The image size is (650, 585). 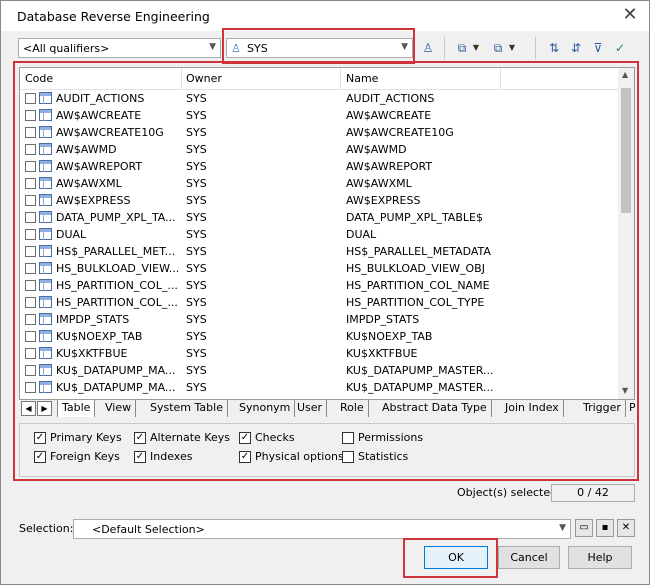 What do you see at coordinates (319, 319) in the screenshot?
I see `table-row: IMPDP_STATS SYS IMPDP_STATS` at bounding box center [319, 319].